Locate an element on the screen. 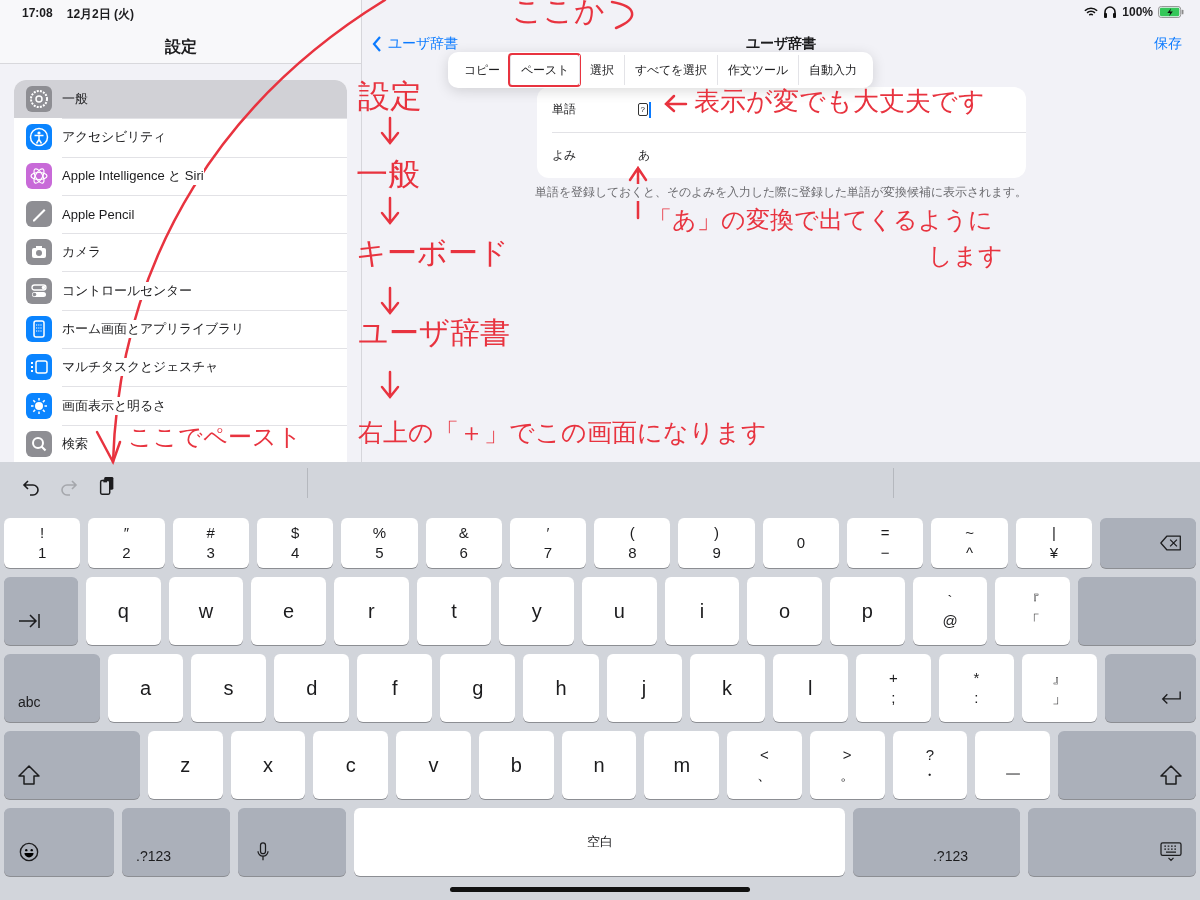  left-arrow is located at coordinates (676, 103).